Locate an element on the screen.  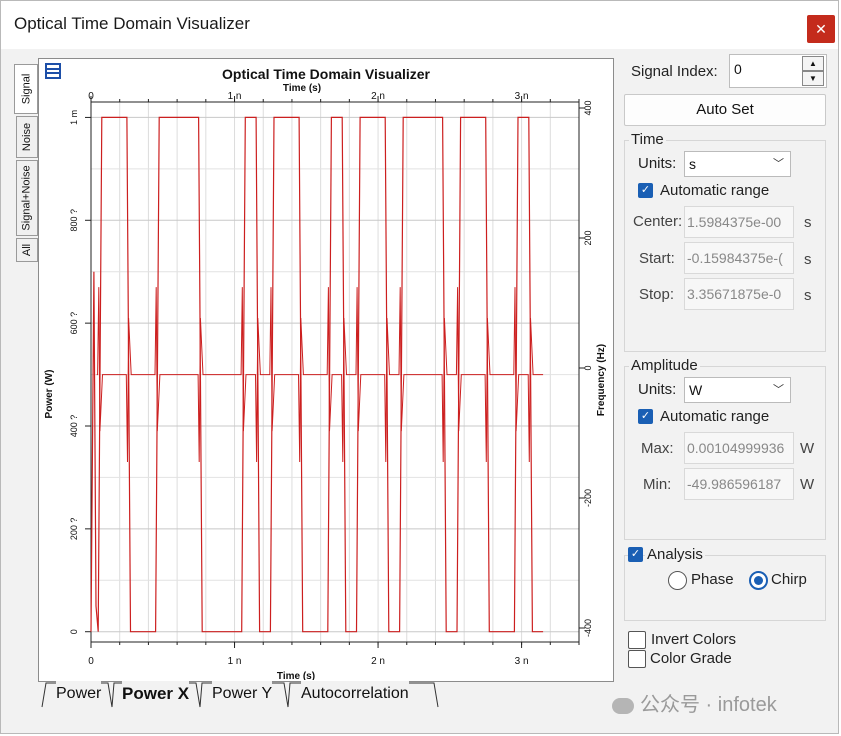
stepper-down-icon: ▼ is located at coordinates (813, 78).